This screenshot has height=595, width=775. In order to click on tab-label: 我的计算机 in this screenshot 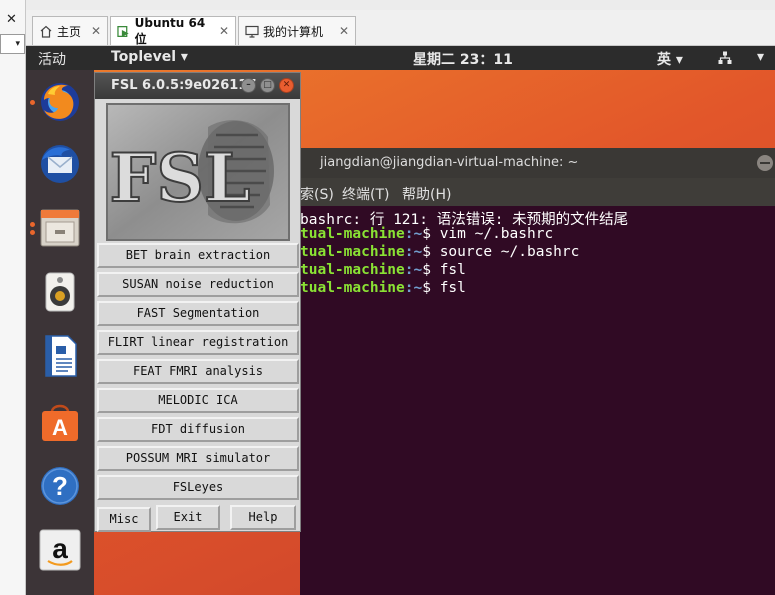, I will do `click(293, 31)`.